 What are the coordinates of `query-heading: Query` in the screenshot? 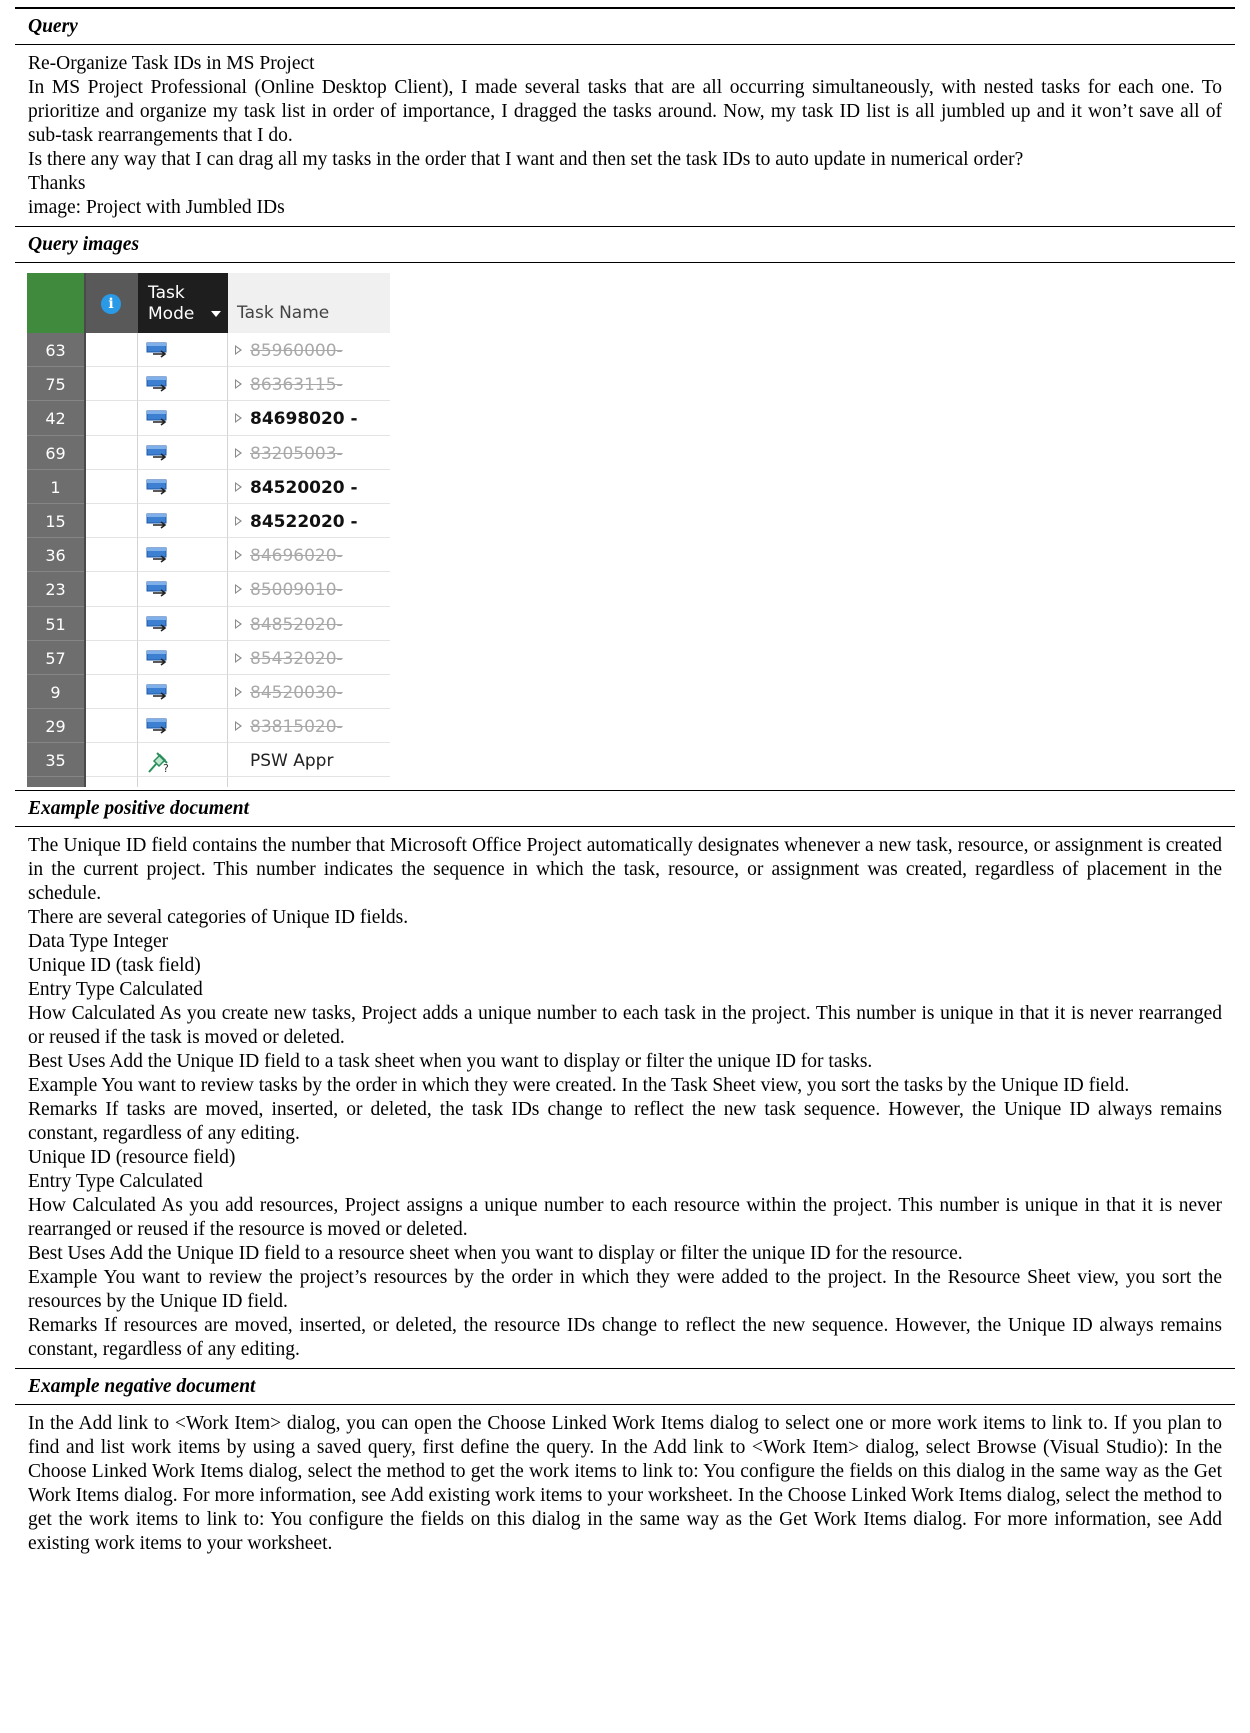 It's located at (53, 26).